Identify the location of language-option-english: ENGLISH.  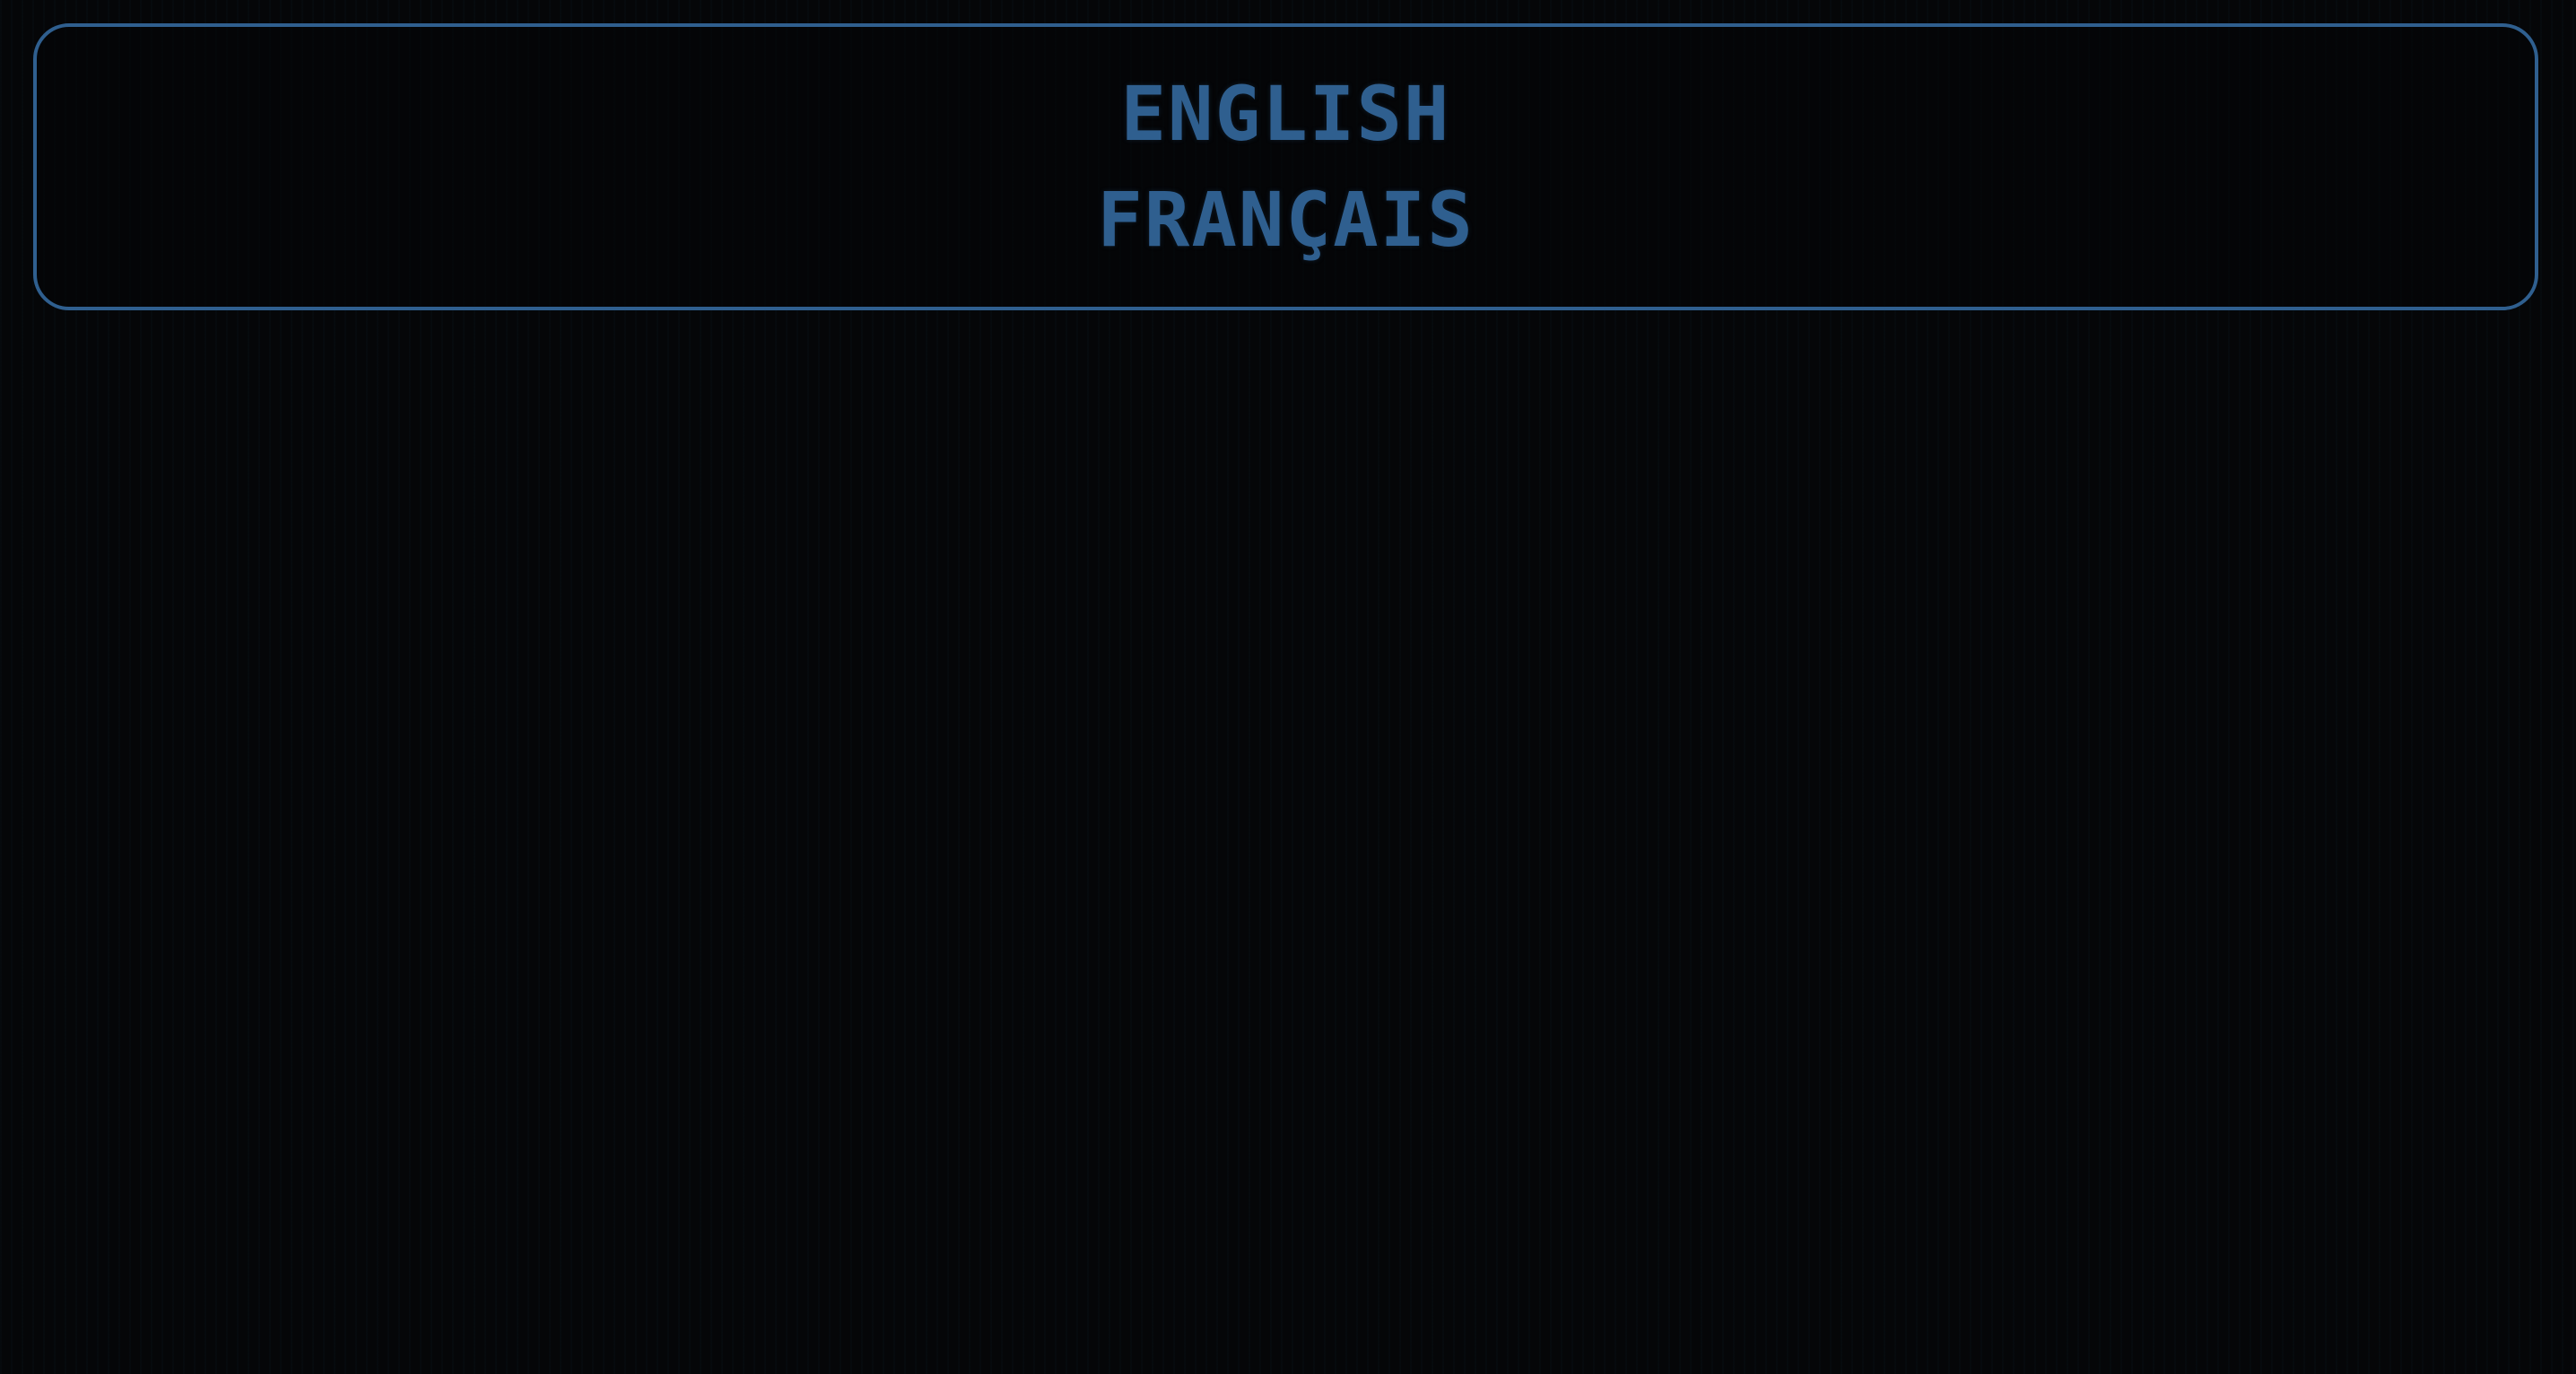
(1285, 114).